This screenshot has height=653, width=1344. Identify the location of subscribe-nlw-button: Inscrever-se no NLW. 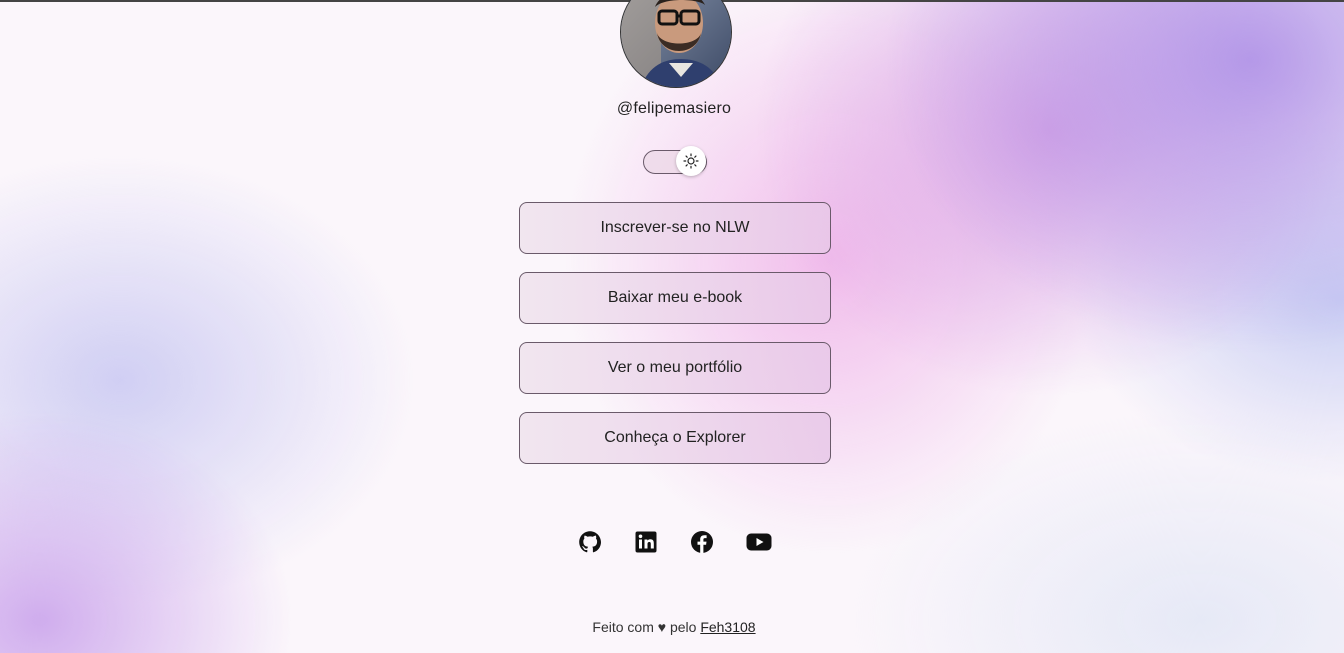
(675, 228).